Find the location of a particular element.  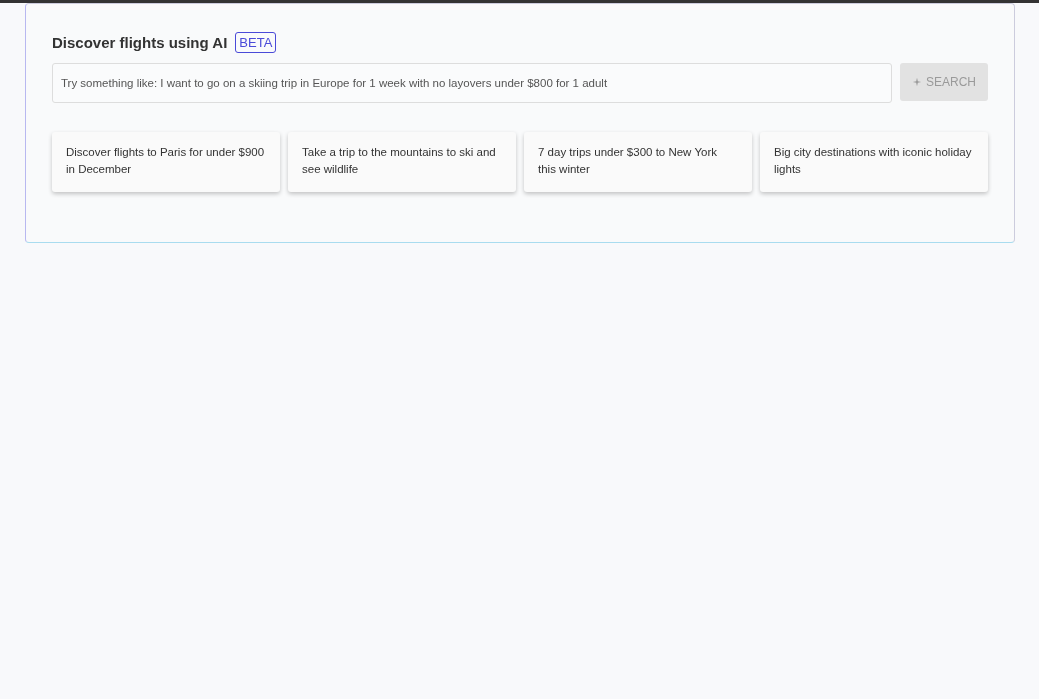

suggestion-card: Take a trip to the mountains to ski and see wildlife is located at coordinates (402, 162).